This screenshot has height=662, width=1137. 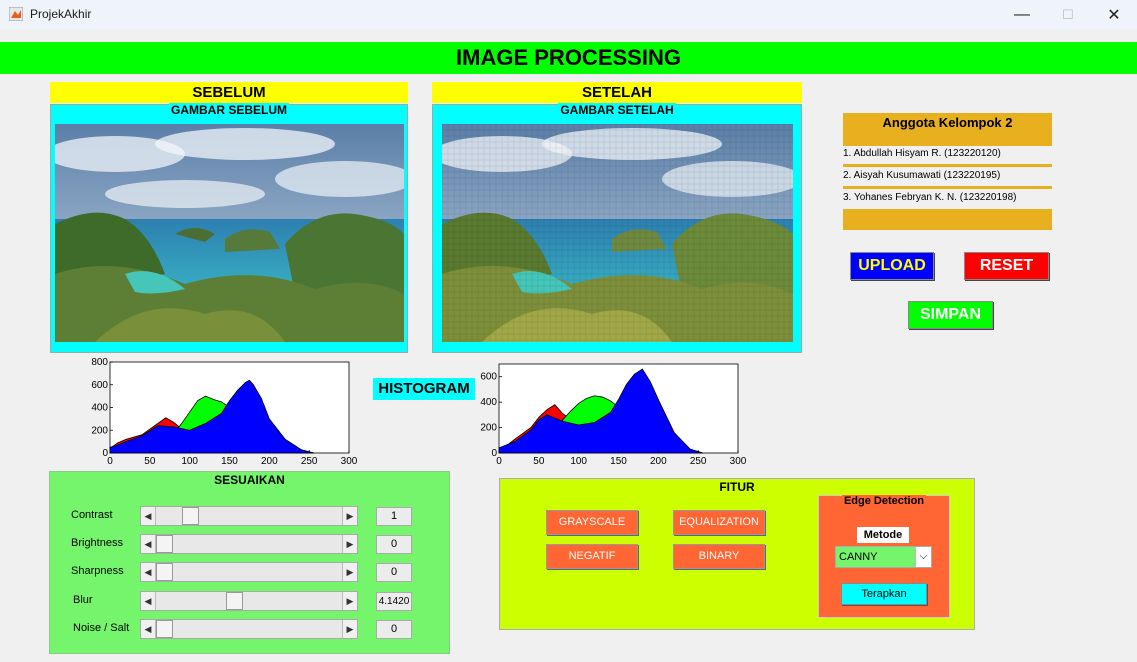 What do you see at coordinates (950, 315) in the screenshot?
I see `save-button: SIMPAN` at bounding box center [950, 315].